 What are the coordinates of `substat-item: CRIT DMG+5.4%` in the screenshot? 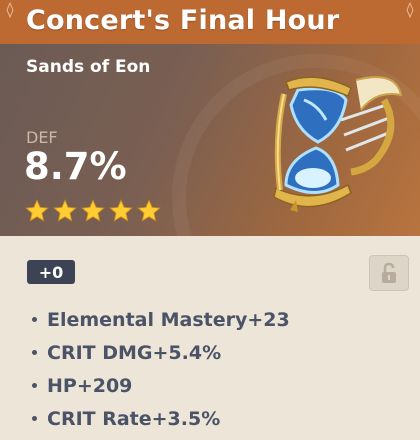 It's located at (158, 352).